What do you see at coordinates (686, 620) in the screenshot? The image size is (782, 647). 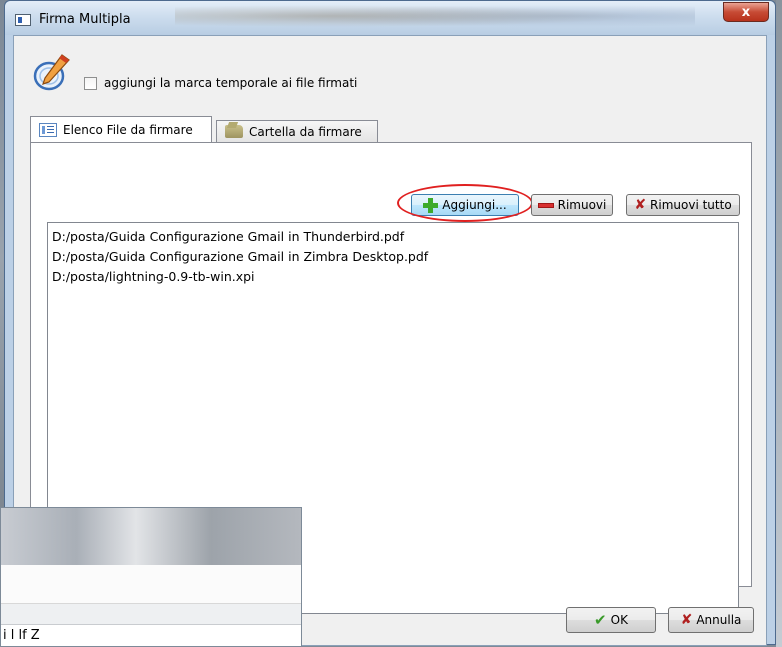 I see `cancel-x-icon: ✘` at bounding box center [686, 620].